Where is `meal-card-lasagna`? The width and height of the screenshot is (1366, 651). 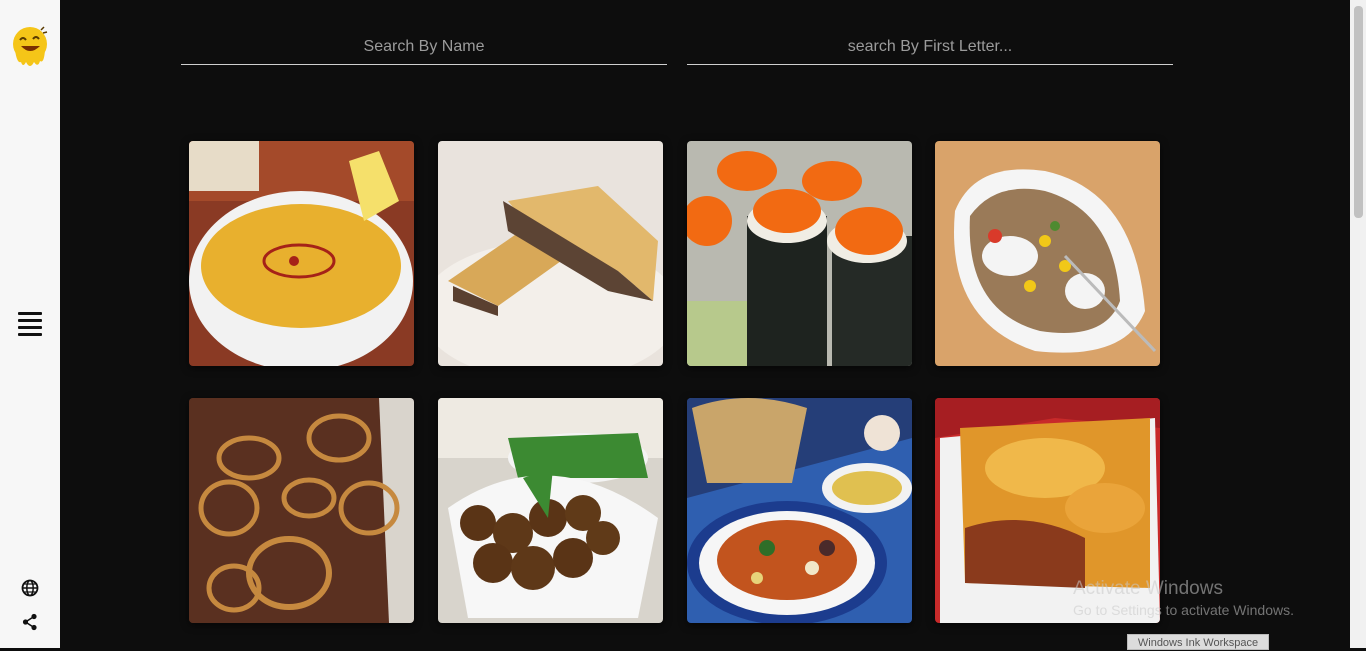 meal-card-lasagna is located at coordinates (1047, 510).